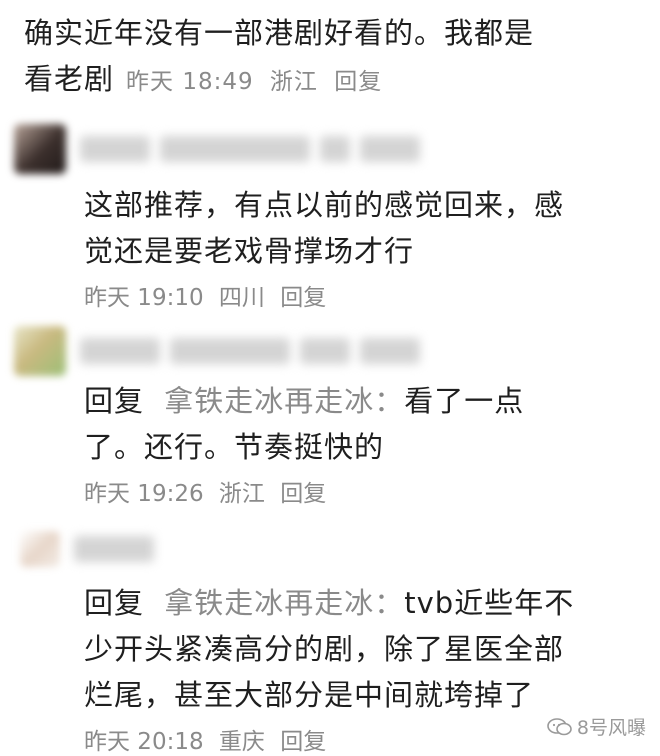 Image resolution: width=660 pixels, height=756 pixels. What do you see at coordinates (241, 742) in the screenshot?
I see `reply-location: 重庆` at bounding box center [241, 742].